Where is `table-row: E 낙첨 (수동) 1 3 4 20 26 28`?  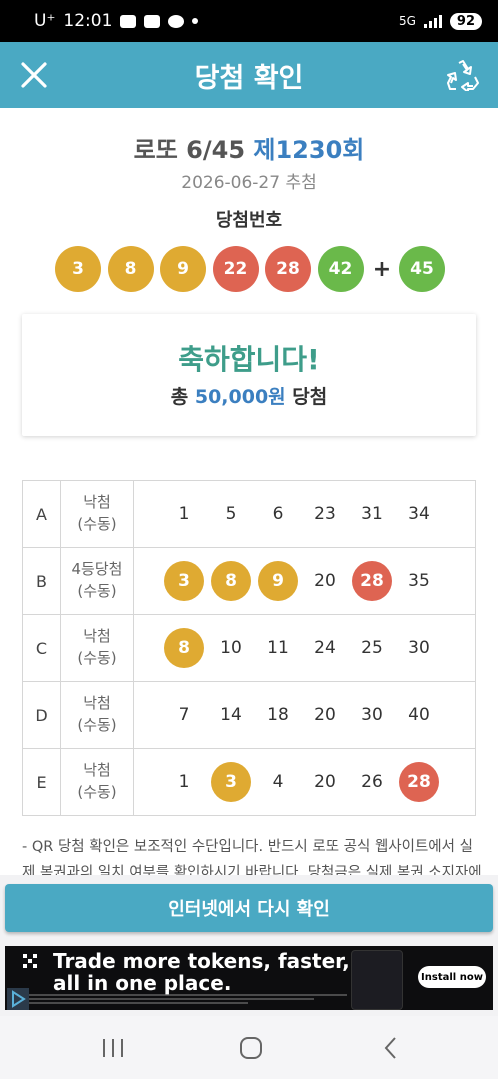
table-row: E 낙첨 (수동) 1 3 4 20 26 28 is located at coordinates (249, 782).